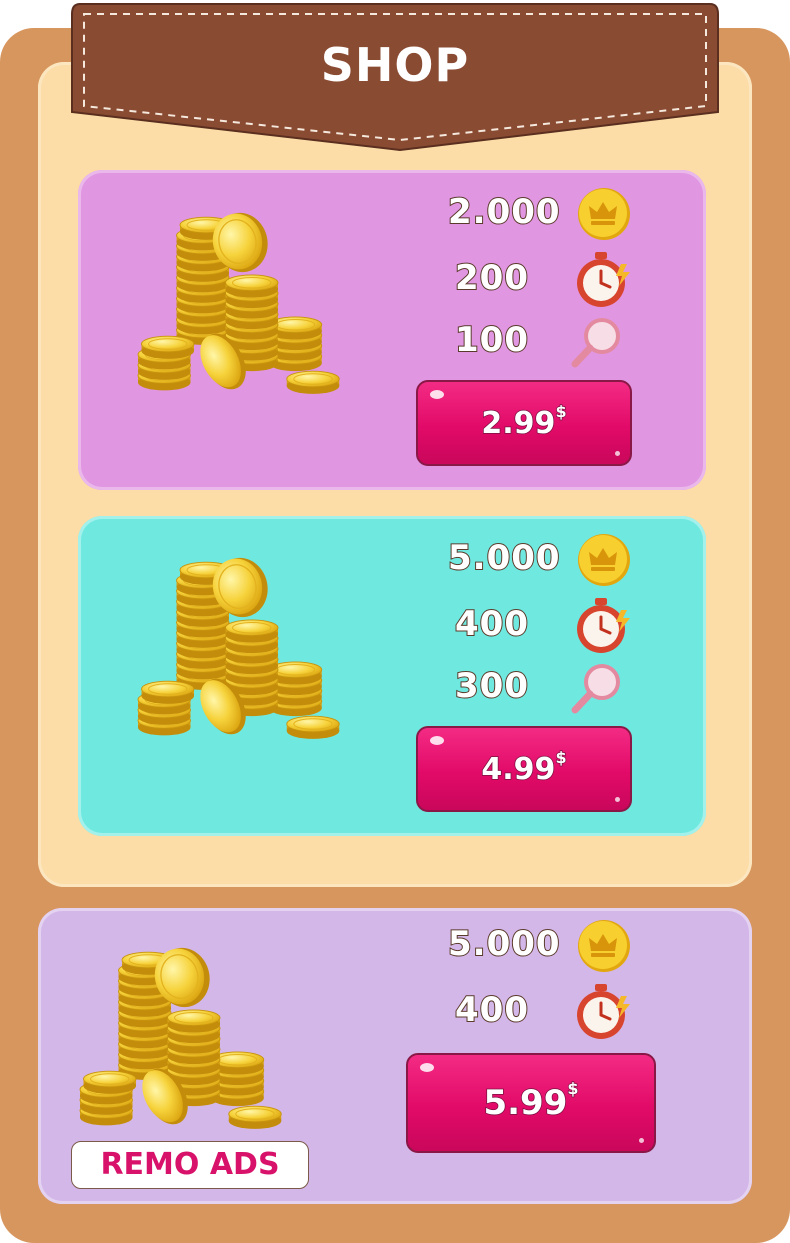 The height and width of the screenshot is (1243, 790). I want to click on pack-2-coins-row: 5.000, so click(542, 560).